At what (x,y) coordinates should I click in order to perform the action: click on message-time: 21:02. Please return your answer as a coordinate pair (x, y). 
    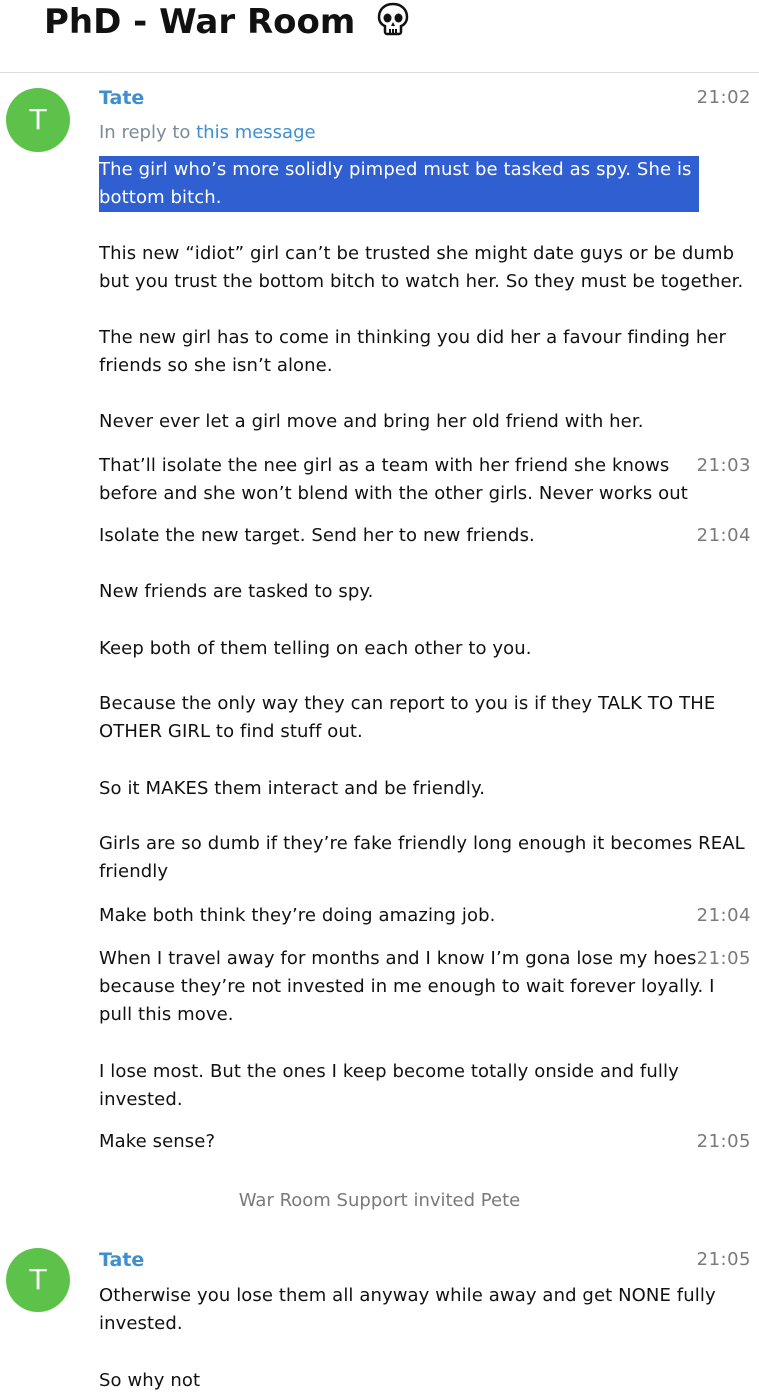
    Looking at the image, I should click on (723, 97).